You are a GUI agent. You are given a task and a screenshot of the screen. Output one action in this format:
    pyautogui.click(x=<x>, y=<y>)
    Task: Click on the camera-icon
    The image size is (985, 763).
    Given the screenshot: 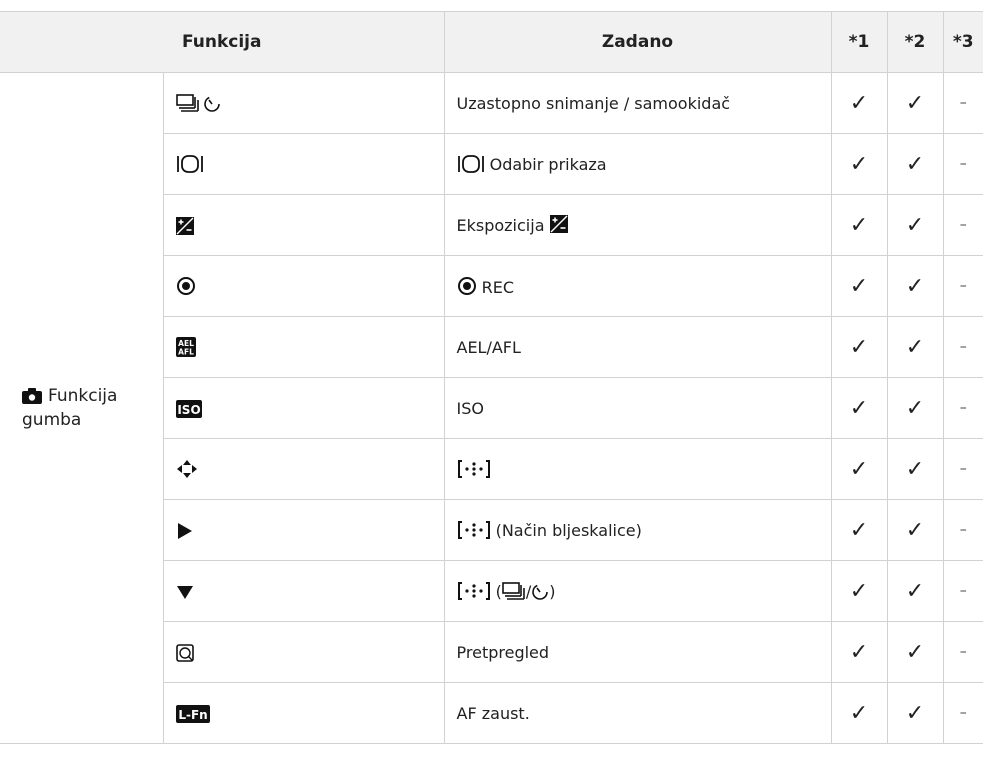 What is the action you would take?
    pyautogui.click(x=32, y=396)
    